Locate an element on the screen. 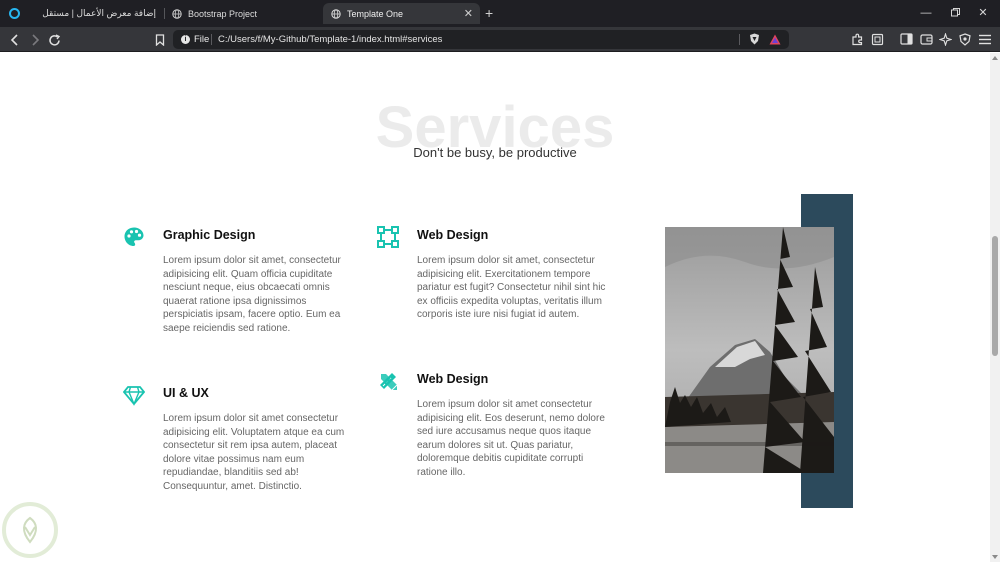  tab-mostaql: إضافة معرض الأعمال | مستقل is located at coordinates (101, 13).